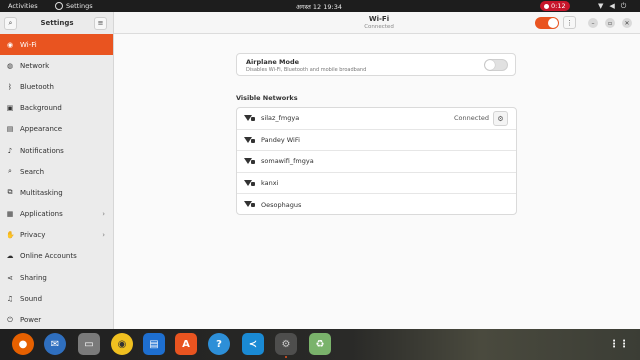 The height and width of the screenshot is (360, 640). I want to click on network-icon: ◍, so click(10, 65).